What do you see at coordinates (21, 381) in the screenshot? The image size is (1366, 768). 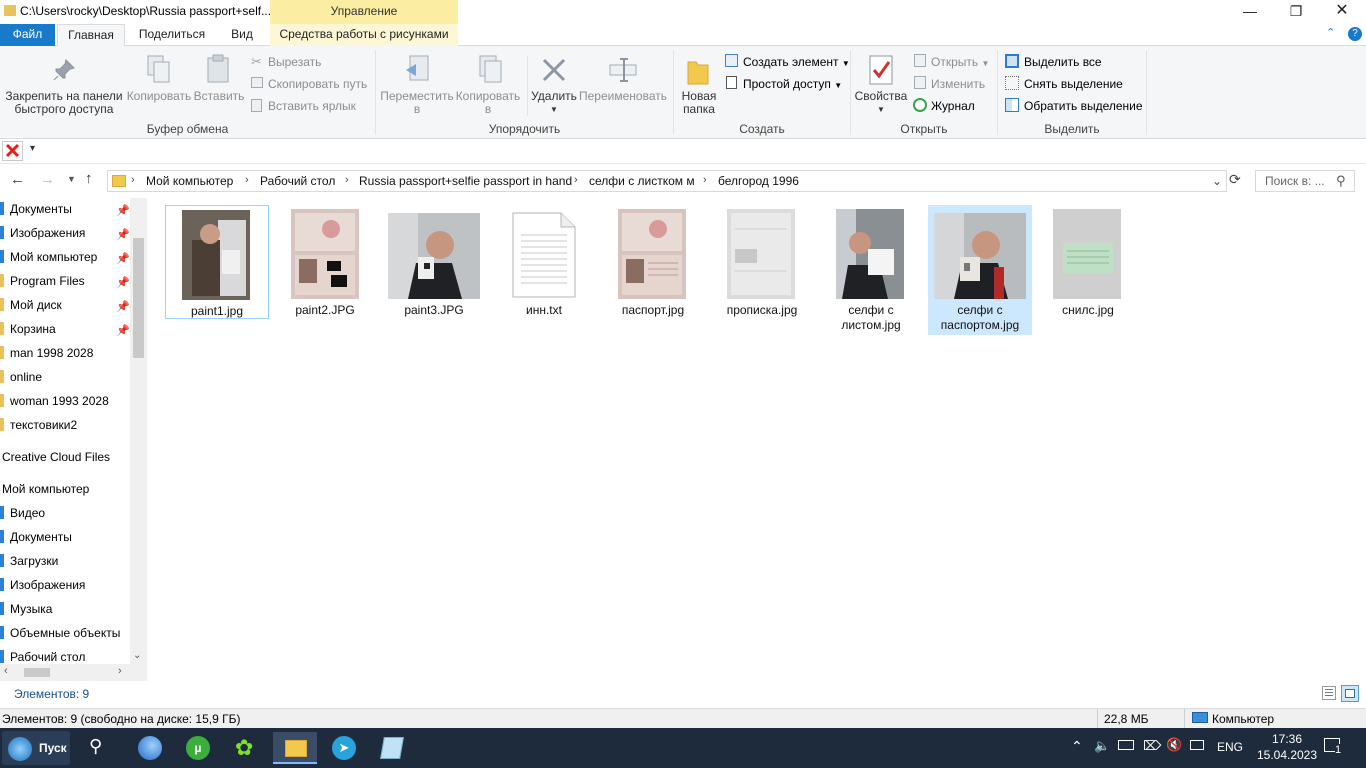 I see `nav-item: online` at bounding box center [21, 381].